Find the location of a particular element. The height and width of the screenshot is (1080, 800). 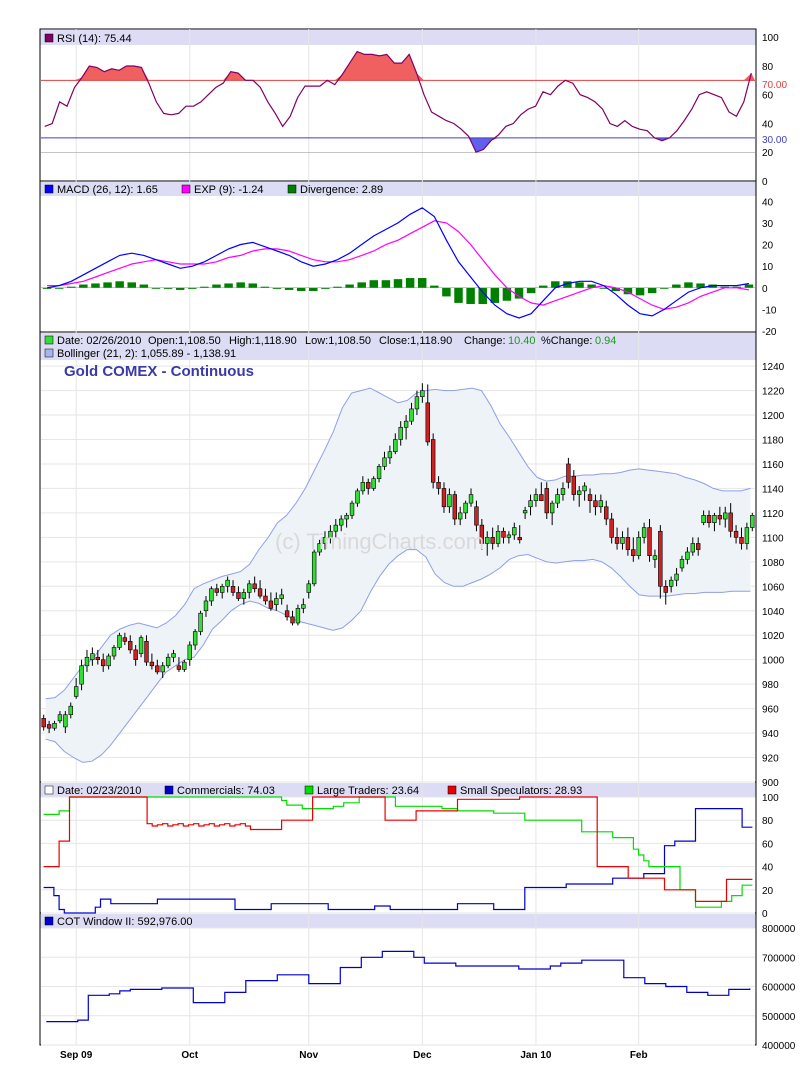

y-tick-label: 40 is located at coordinates (768, 868).